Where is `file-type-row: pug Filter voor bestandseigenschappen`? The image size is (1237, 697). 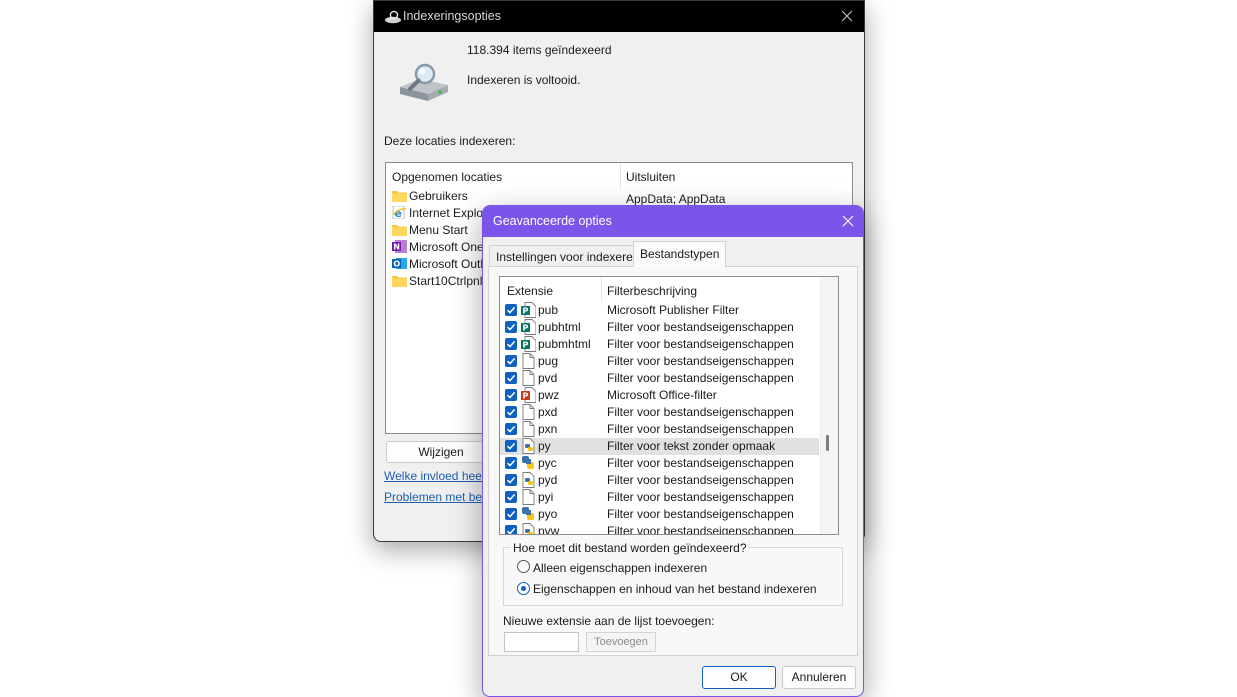
file-type-row: pug Filter voor bestandseigenschappen is located at coordinates (659, 361).